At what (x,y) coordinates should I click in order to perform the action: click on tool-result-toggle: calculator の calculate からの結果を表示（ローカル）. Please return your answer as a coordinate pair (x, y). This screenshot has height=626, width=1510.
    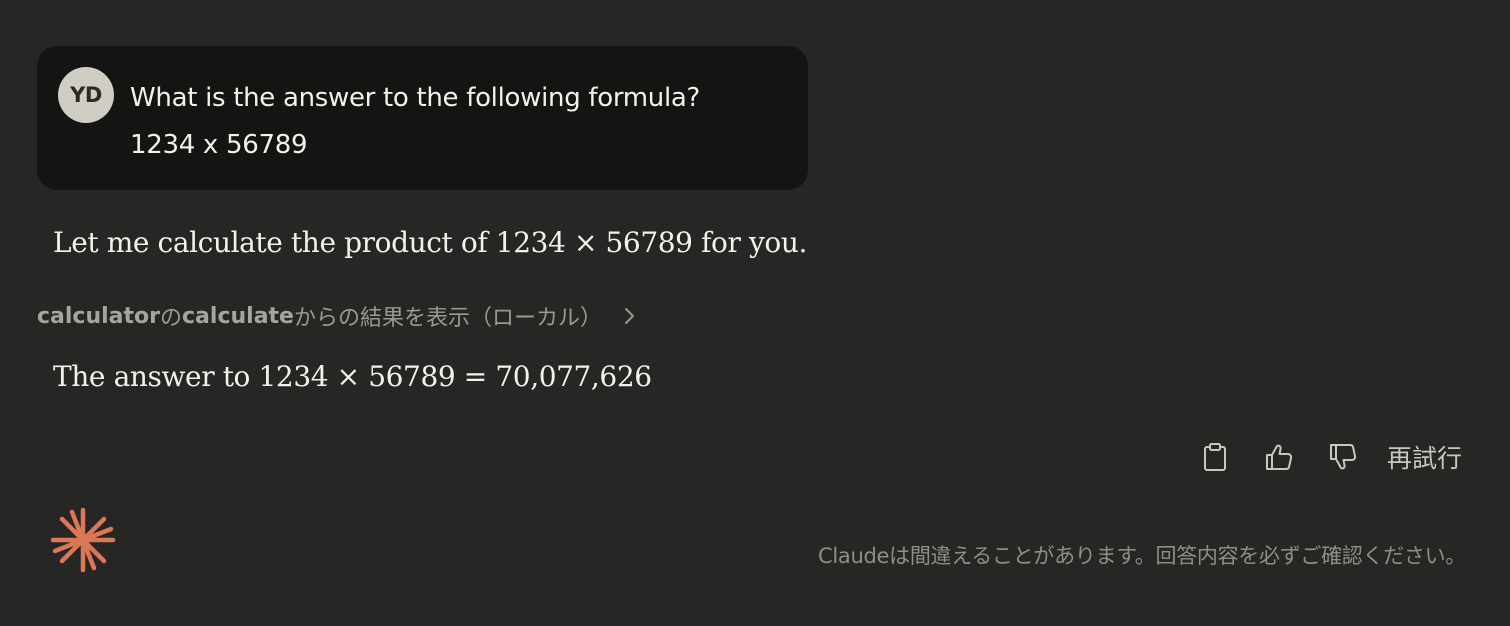
    Looking at the image, I should click on (336, 316).